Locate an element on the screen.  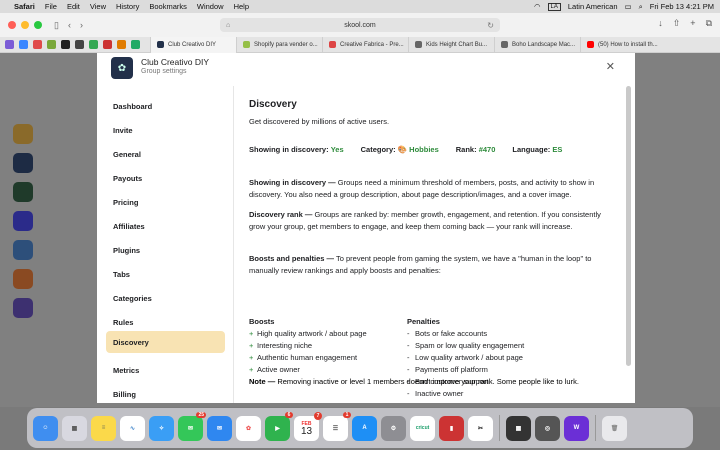
safari-icon: ✧ is located at coordinates (161, 428).